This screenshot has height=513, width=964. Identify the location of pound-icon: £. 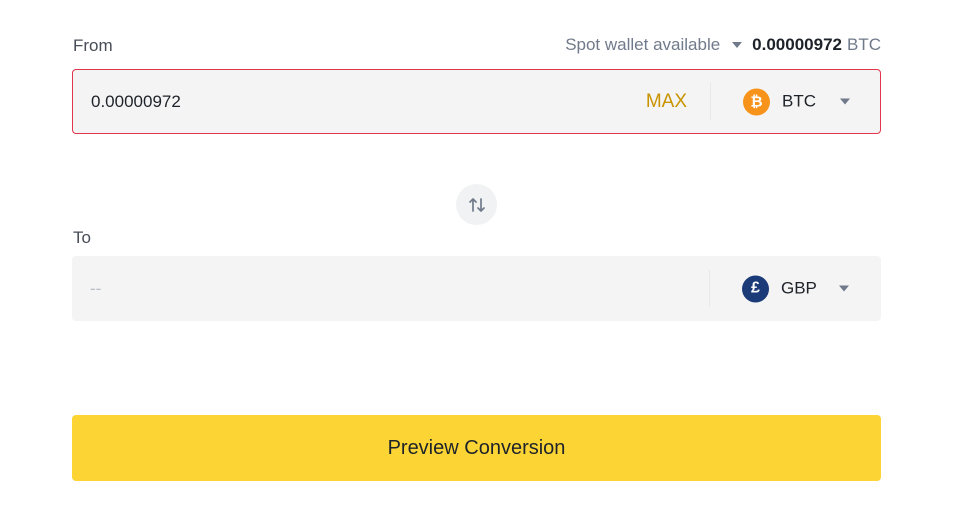
(755, 288).